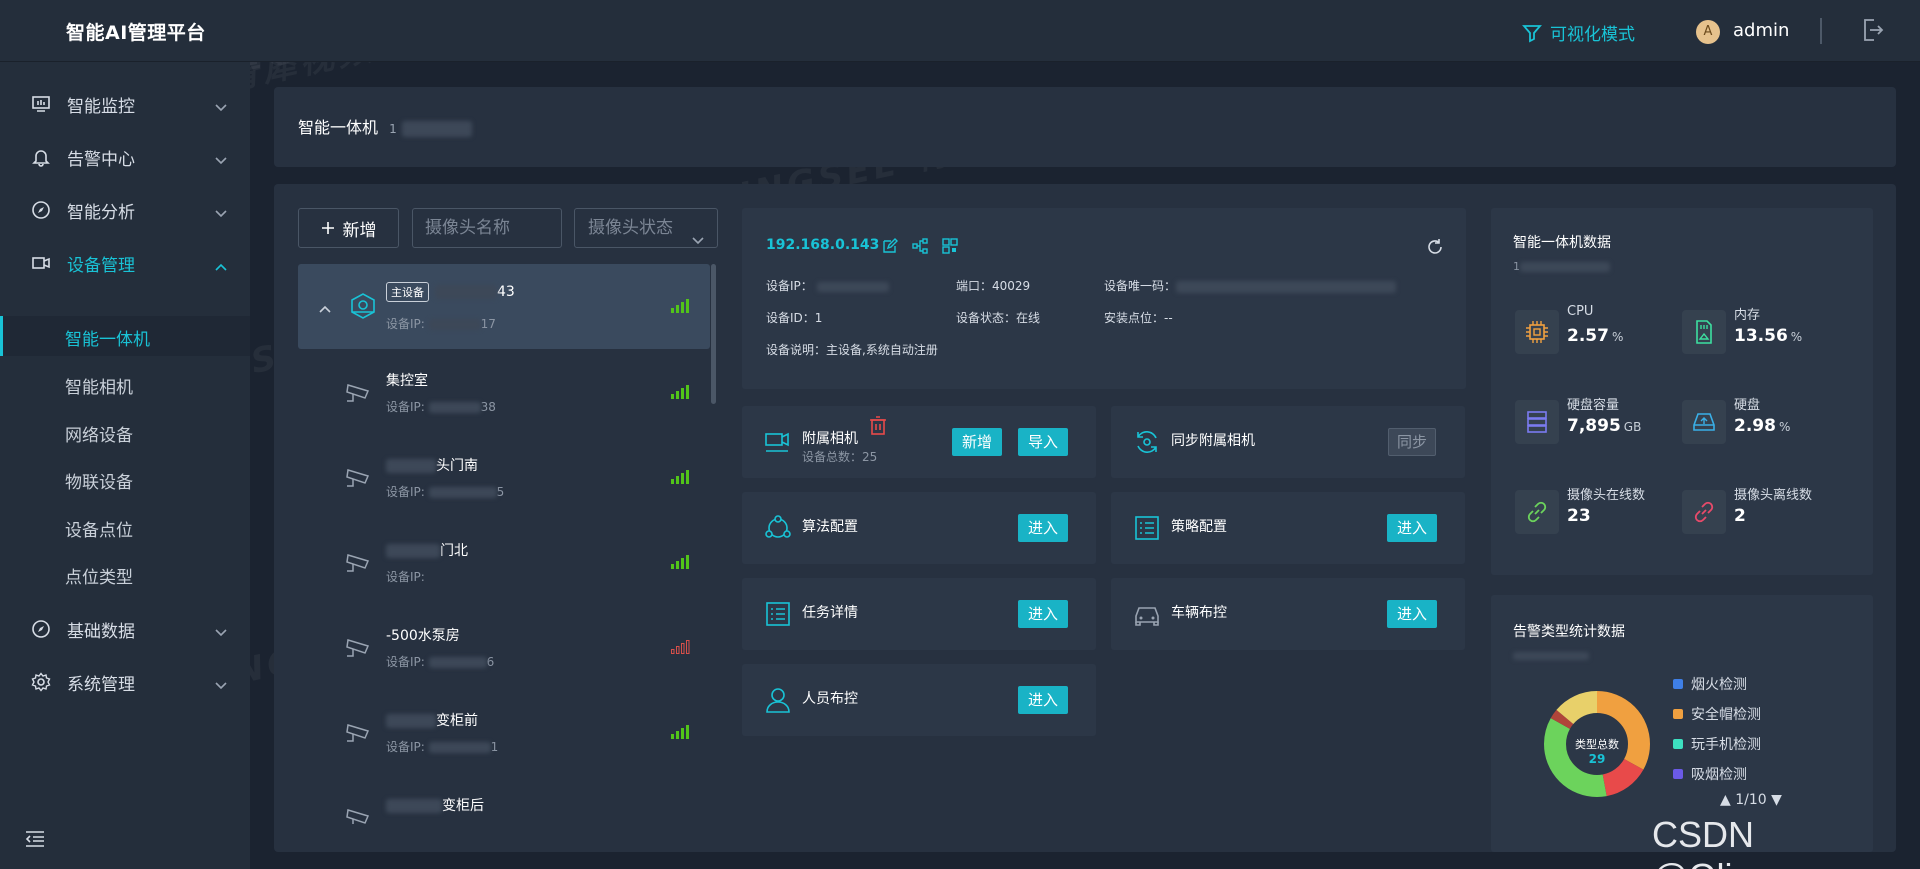 The height and width of the screenshot is (869, 1920). What do you see at coordinates (890, 246) in the screenshot?
I see `edit-icon` at bounding box center [890, 246].